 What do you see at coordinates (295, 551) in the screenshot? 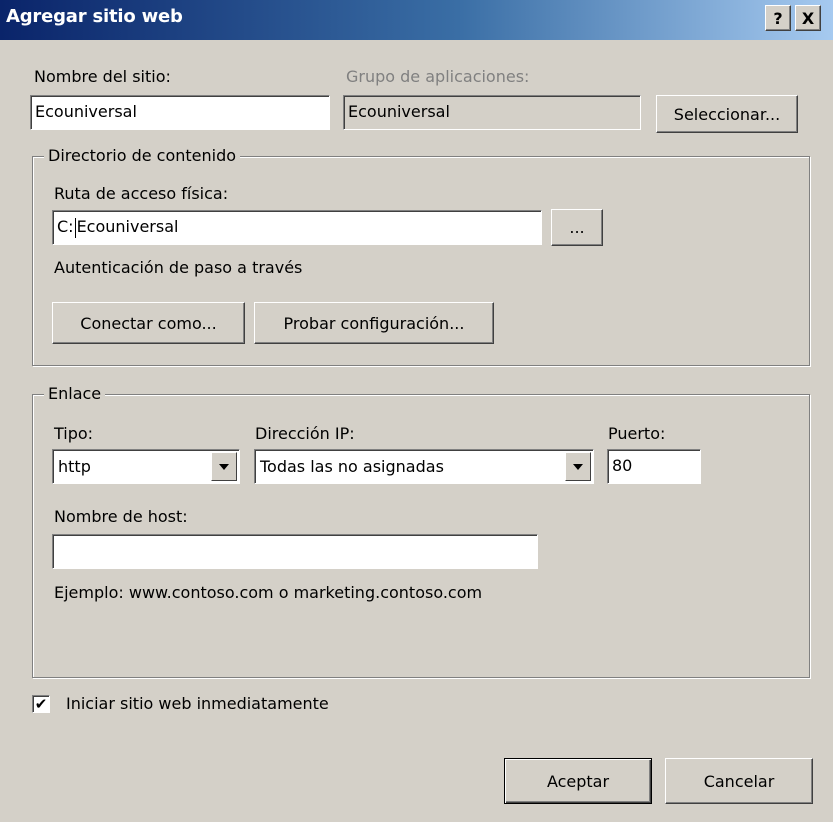
I see `host-name-input` at bounding box center [295, 551].